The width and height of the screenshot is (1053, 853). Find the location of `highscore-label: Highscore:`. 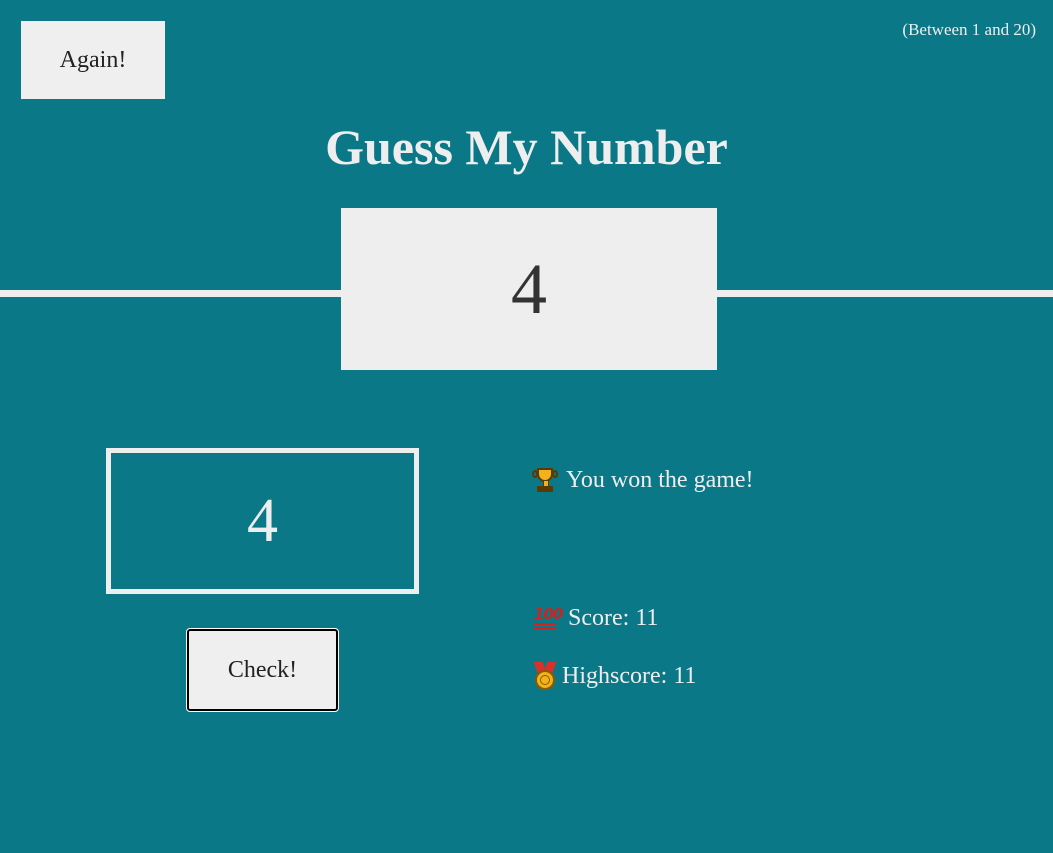

highscore-label: Highscore: is located at coordinates (615, 675).